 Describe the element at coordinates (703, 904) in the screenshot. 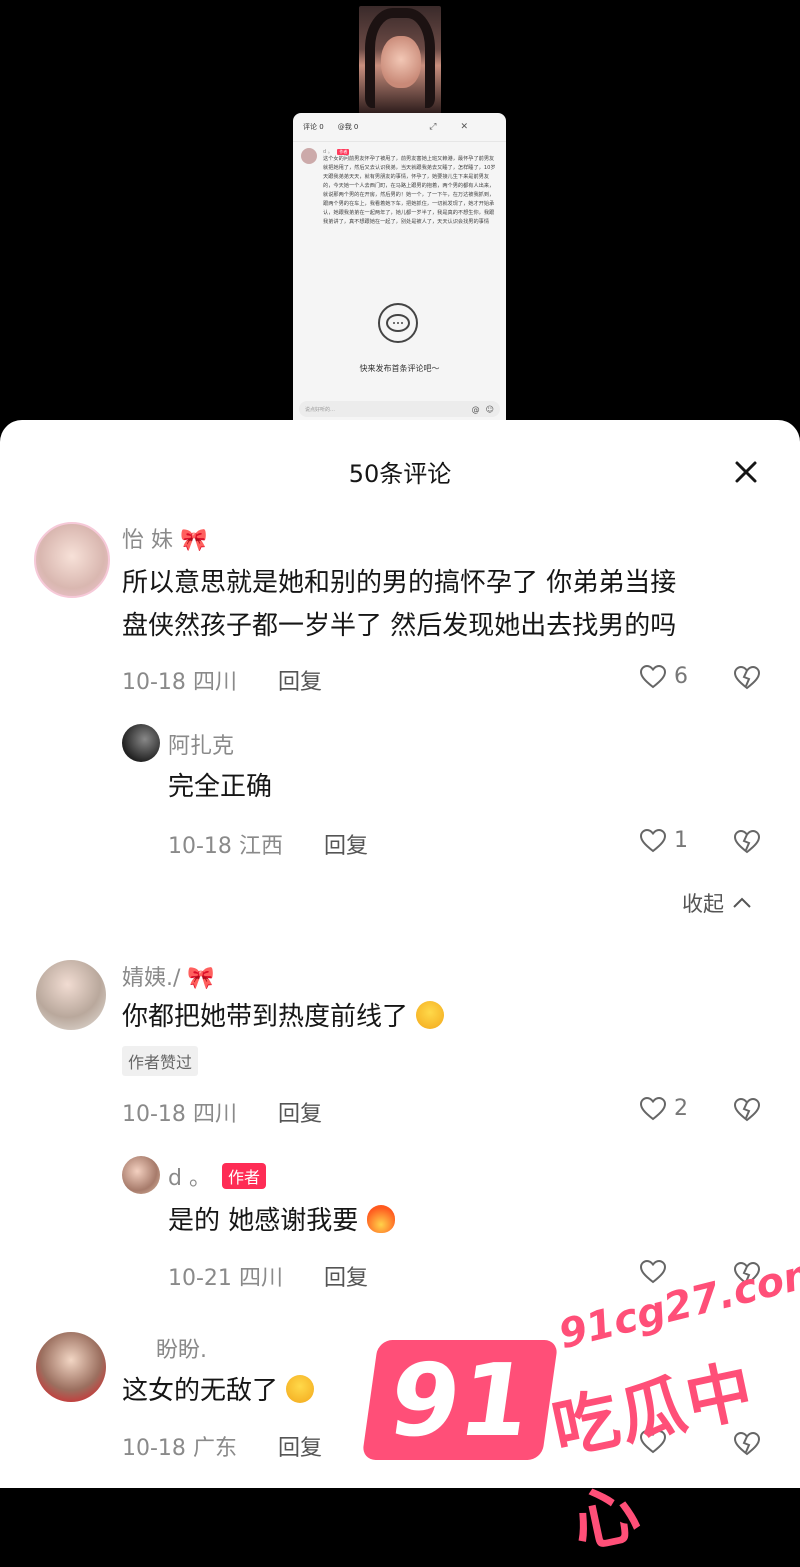

I see `collapse-label: 收起` at that location.